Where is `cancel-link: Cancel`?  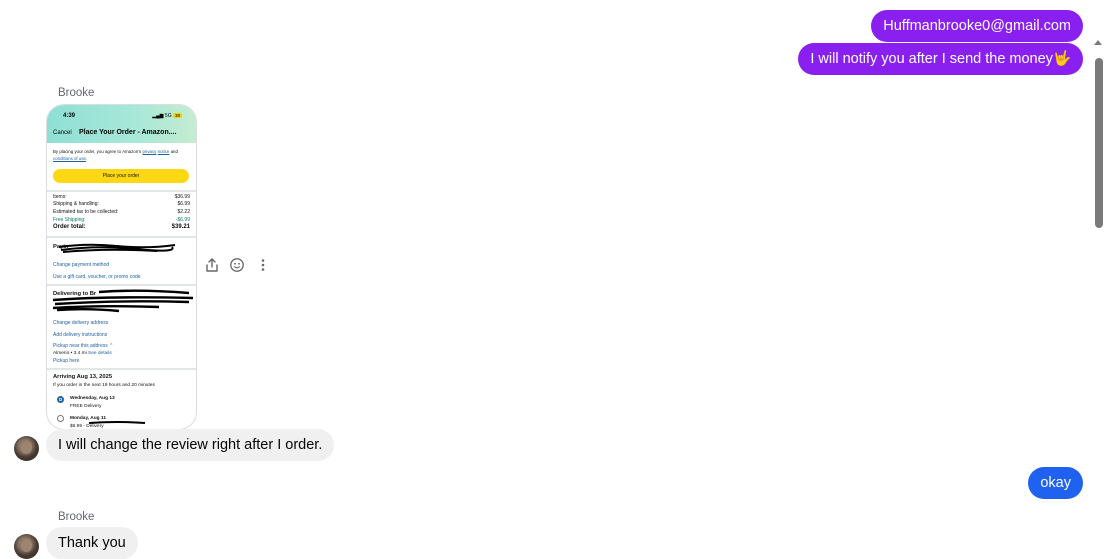
cancel-link: Cancel is located at coordinates (62, 133).